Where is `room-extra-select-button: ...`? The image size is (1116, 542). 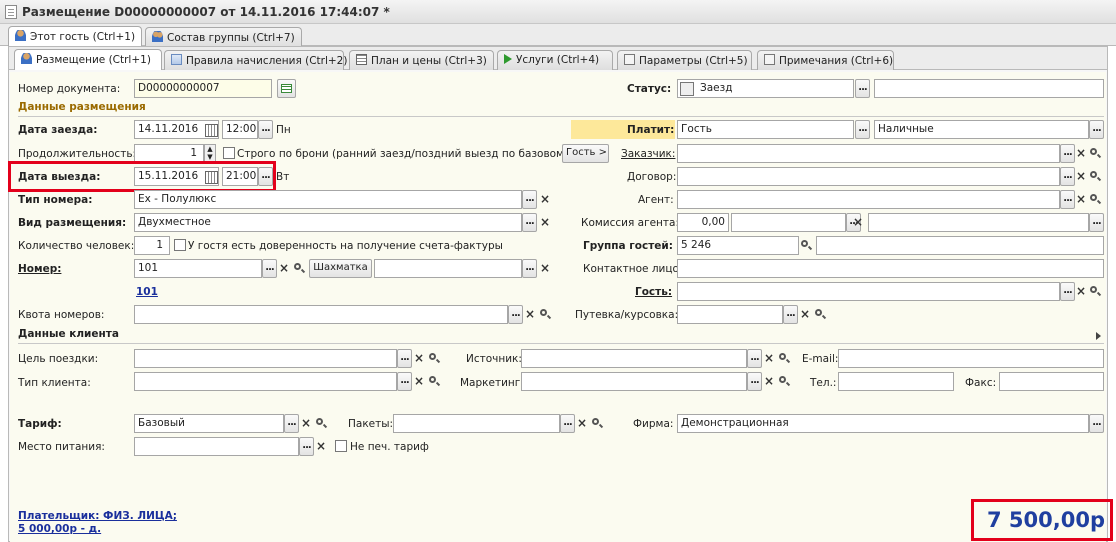
room-extra-select-button: ... is located at coordinates (529, 268).